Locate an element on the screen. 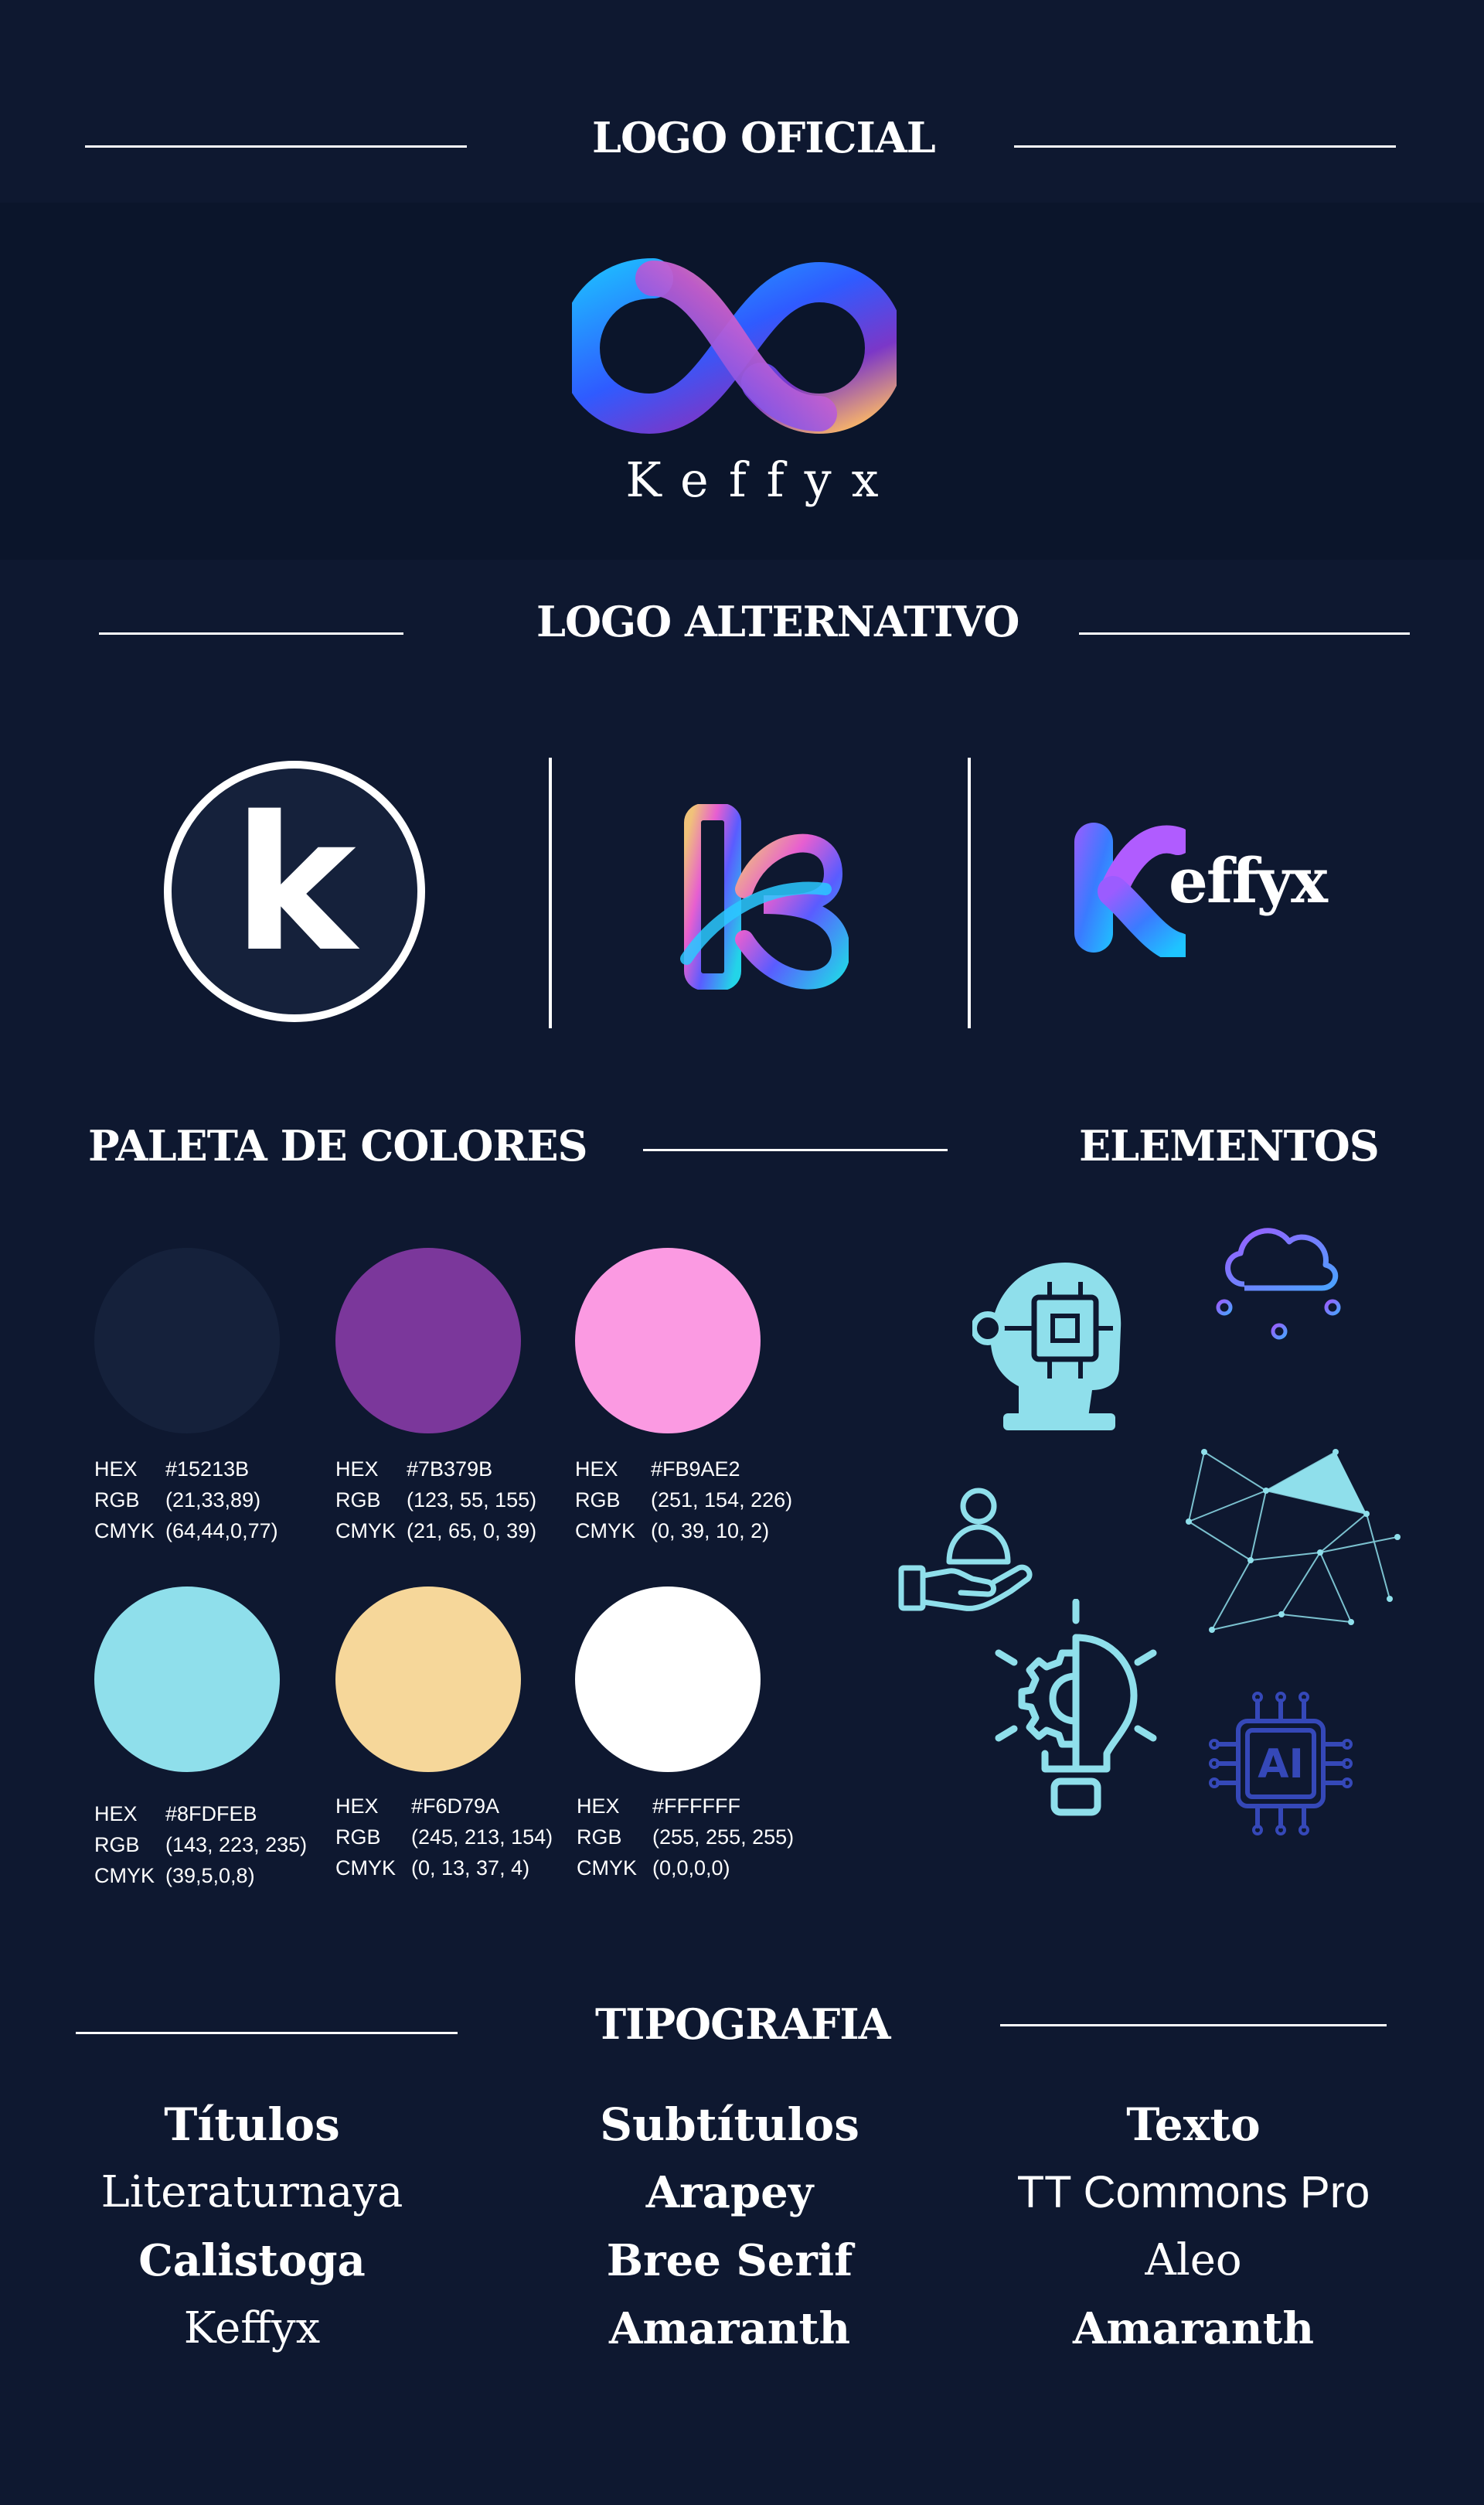 This screenshot has height=2505, width=1484. color-swatch-purple is located at coordinates (428, 1340).